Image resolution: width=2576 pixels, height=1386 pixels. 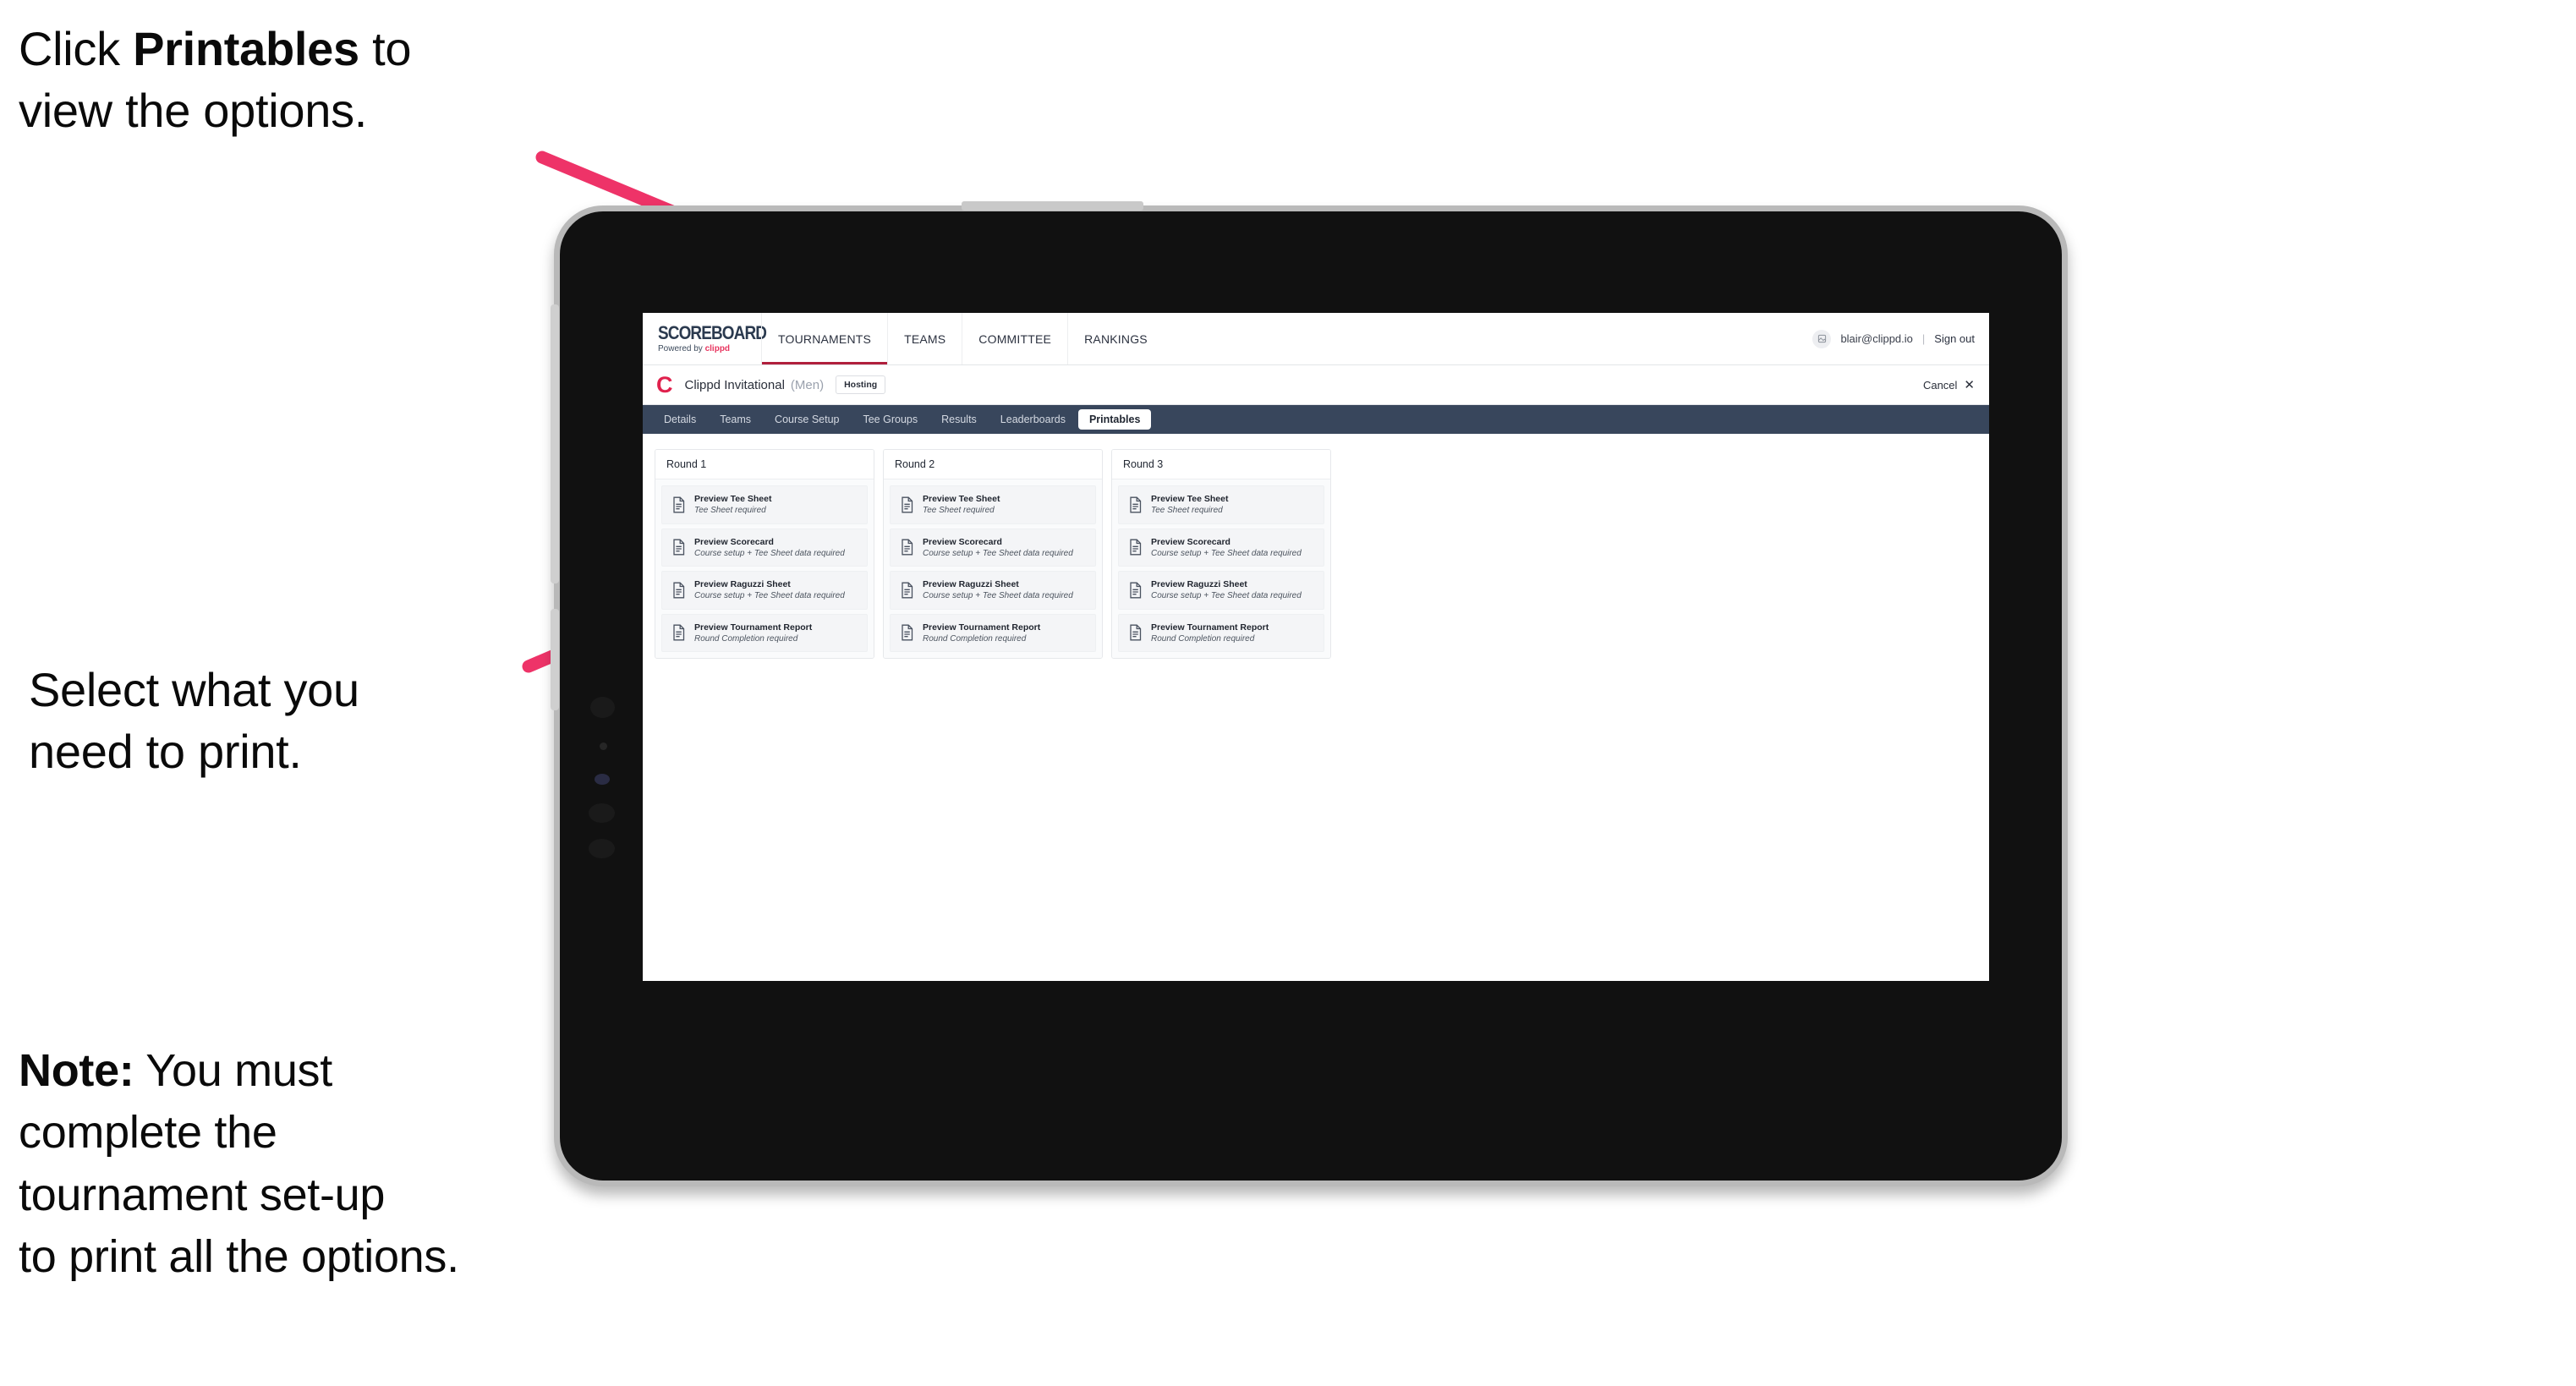 What do you see at coordinates (717, 348) in the screenshot?
I see `logo-tagline-brand: clippd` at bounding box center [717, 348].